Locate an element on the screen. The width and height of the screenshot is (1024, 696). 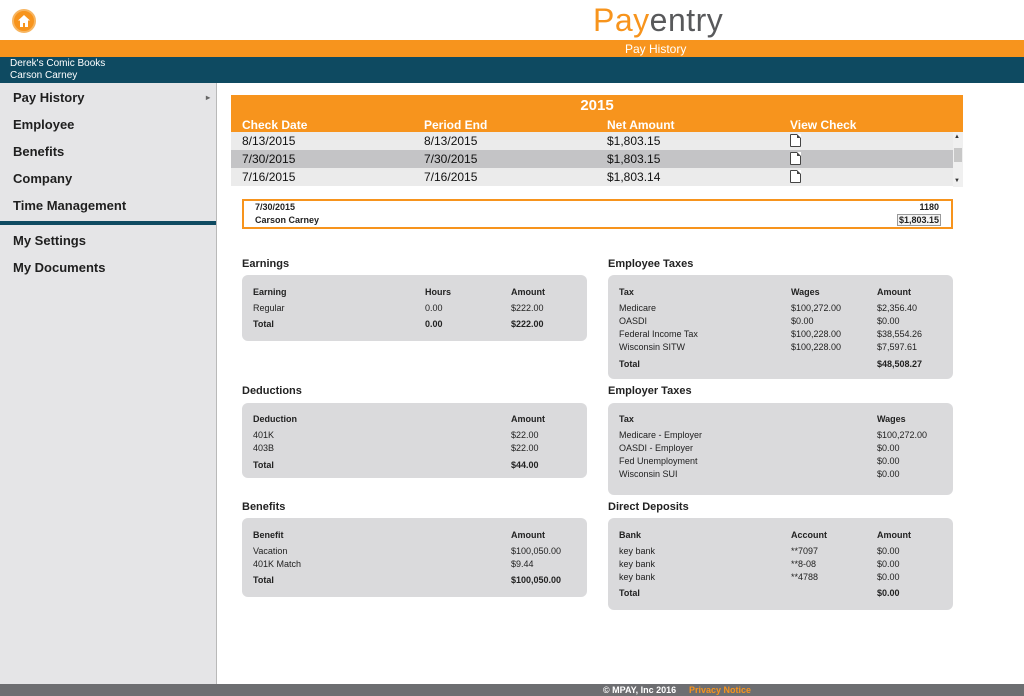
sidebar-item-label: My Documents is located at coordinates (59, 267).